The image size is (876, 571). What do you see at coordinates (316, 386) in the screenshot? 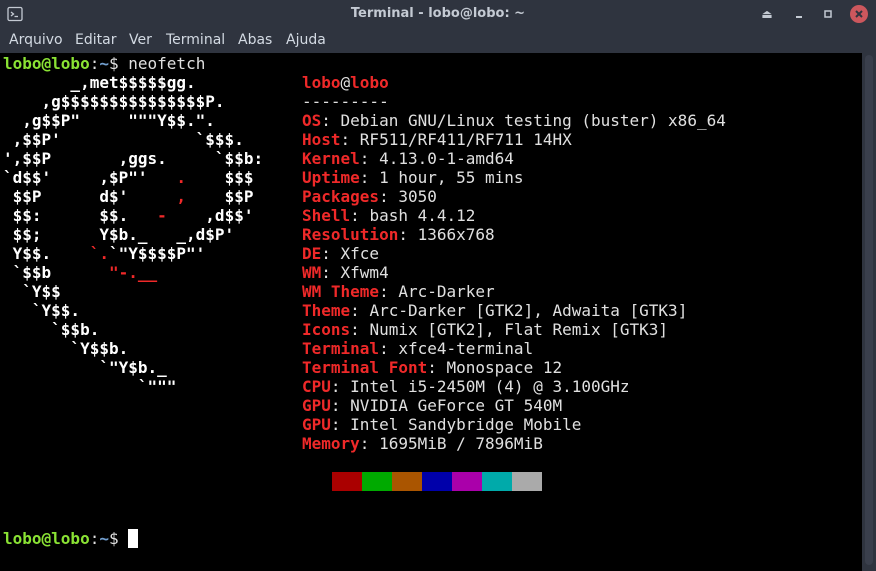
I see `info-label: CPU` at bounding box center [316, 386].